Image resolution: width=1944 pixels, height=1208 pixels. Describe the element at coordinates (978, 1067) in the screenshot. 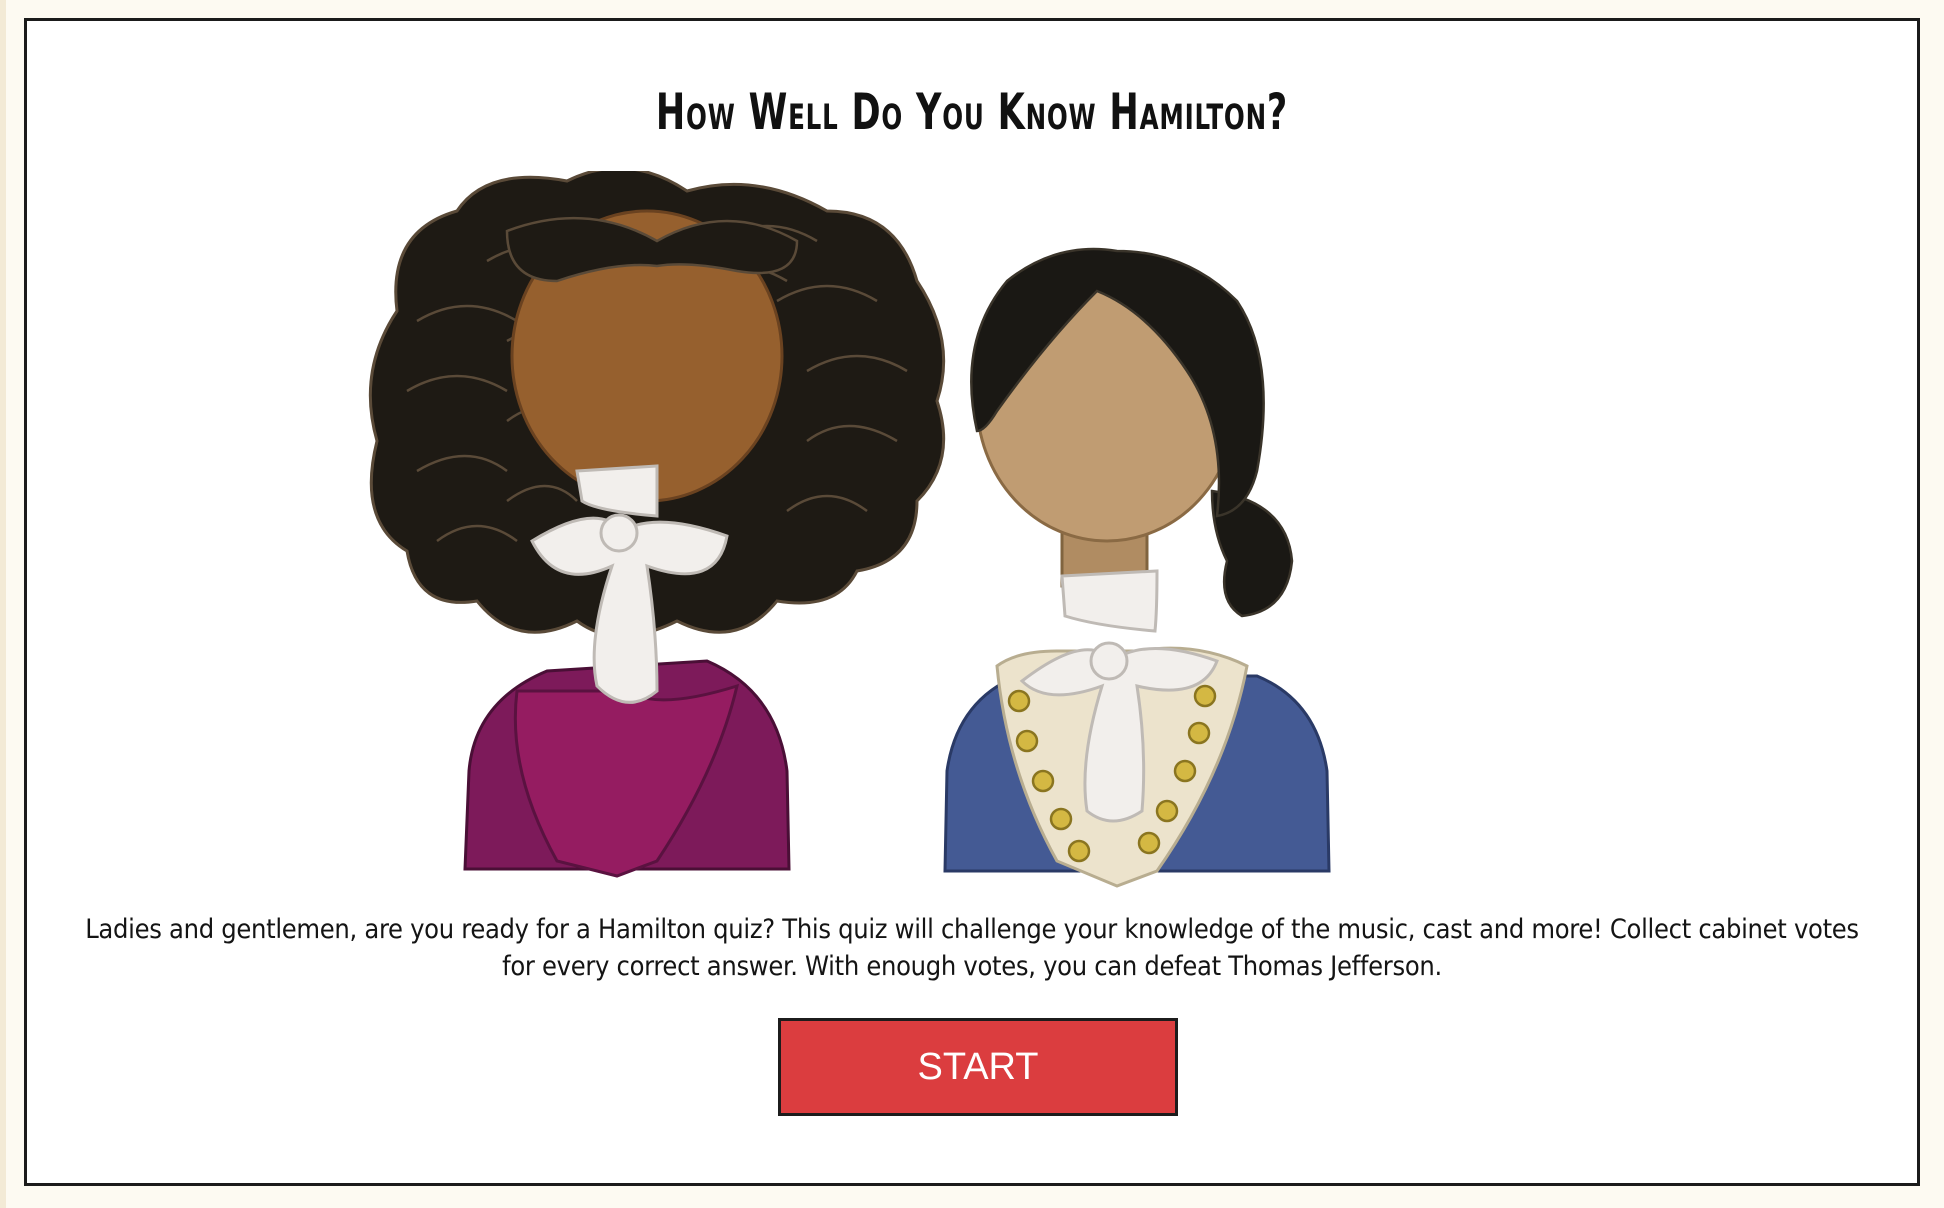

I see `start-button: START` at that location.